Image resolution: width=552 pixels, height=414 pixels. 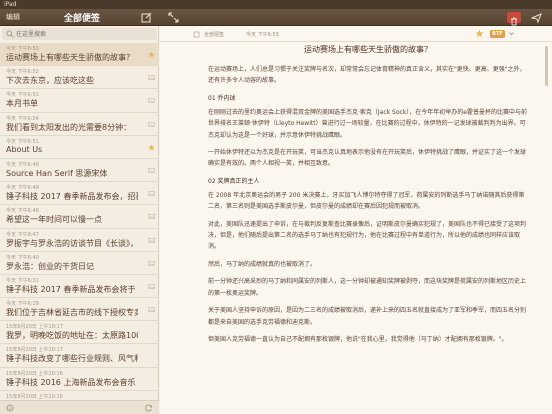 What do you see at coordinates (10, 34) in the screenshot?
I see `search-icon` at bounding box center [10, 34].